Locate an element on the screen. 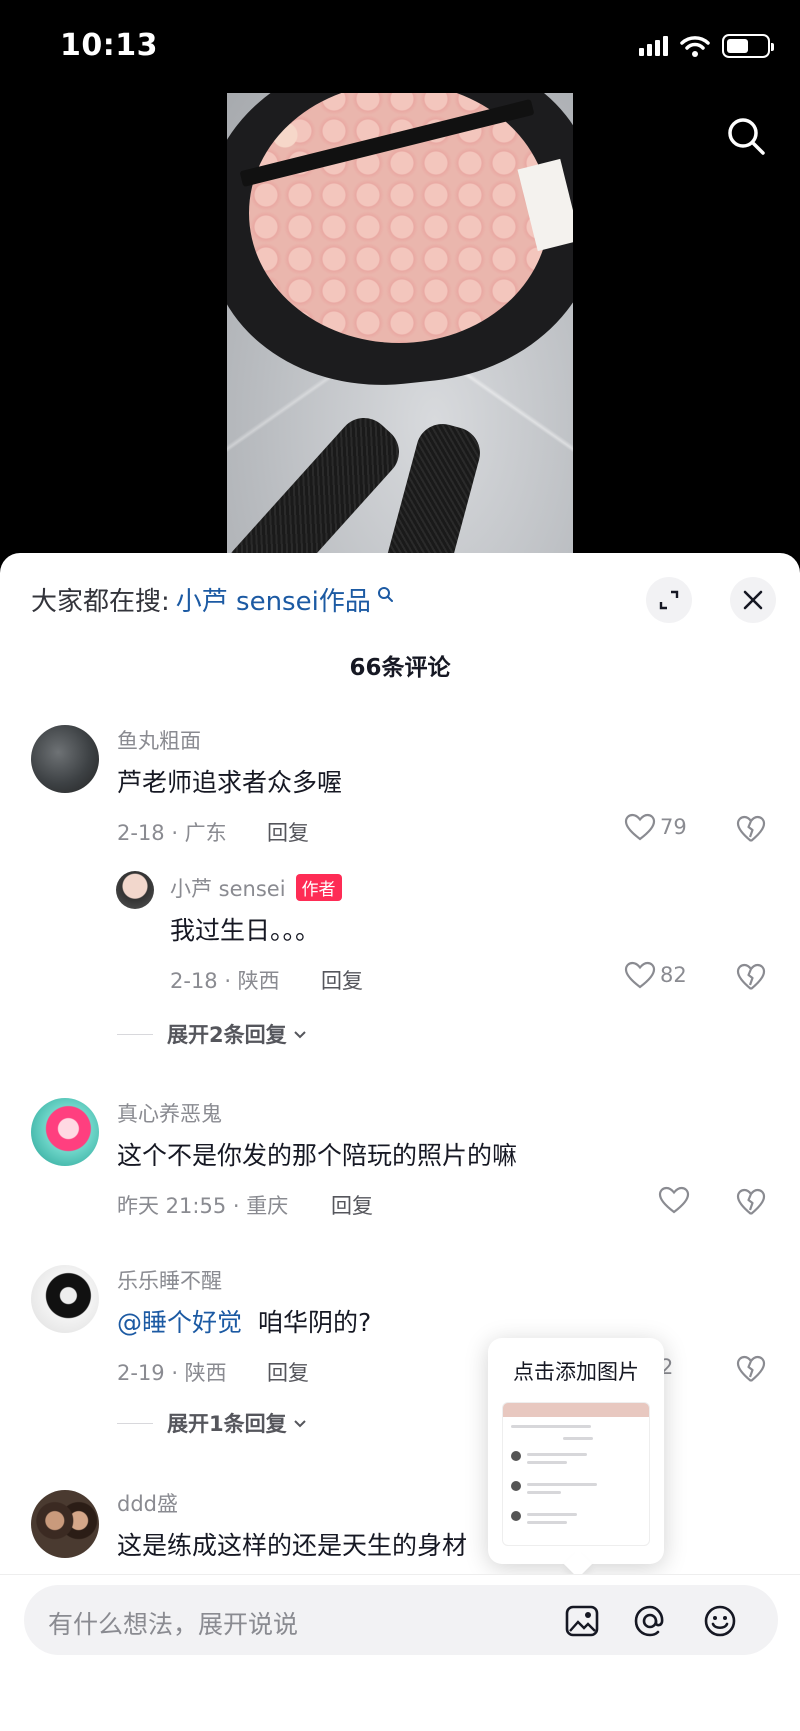 This screenshot has height=1731, width=800. comment-text: 咱华阴的? is located at coordinates (314, 1322).